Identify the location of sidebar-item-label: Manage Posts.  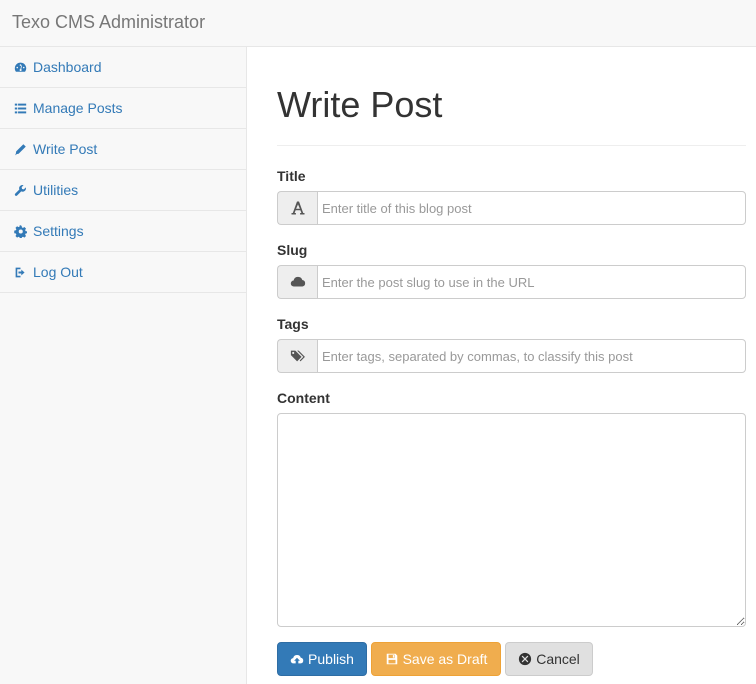
(78, 108).